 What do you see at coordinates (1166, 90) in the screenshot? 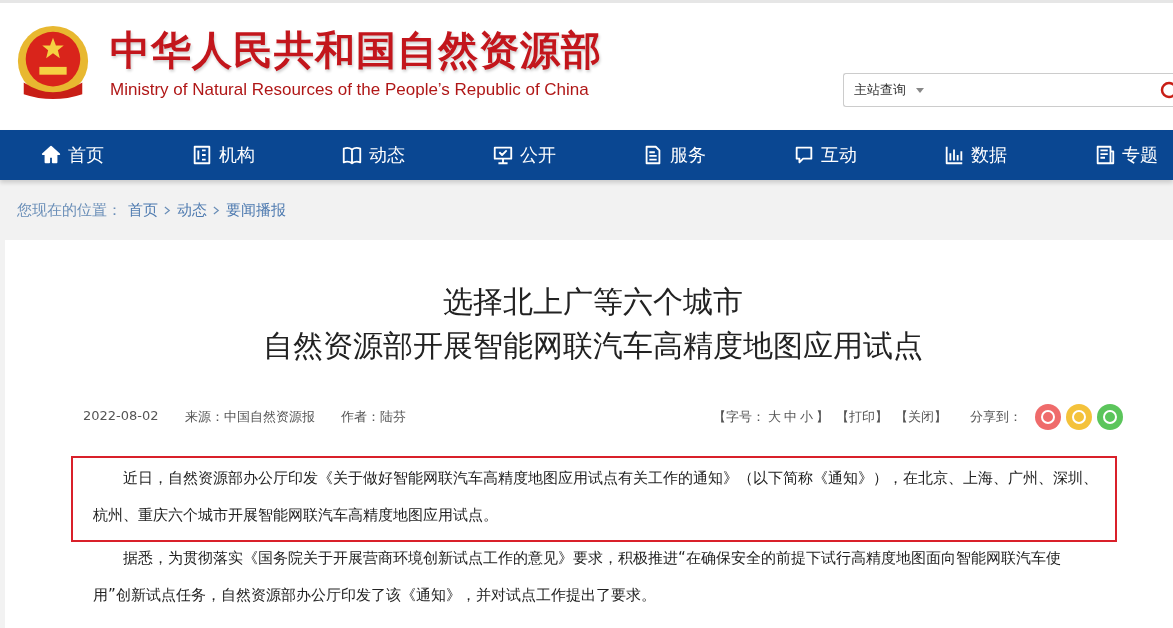
I see `search-icon` at bounding box center [1166, 90].